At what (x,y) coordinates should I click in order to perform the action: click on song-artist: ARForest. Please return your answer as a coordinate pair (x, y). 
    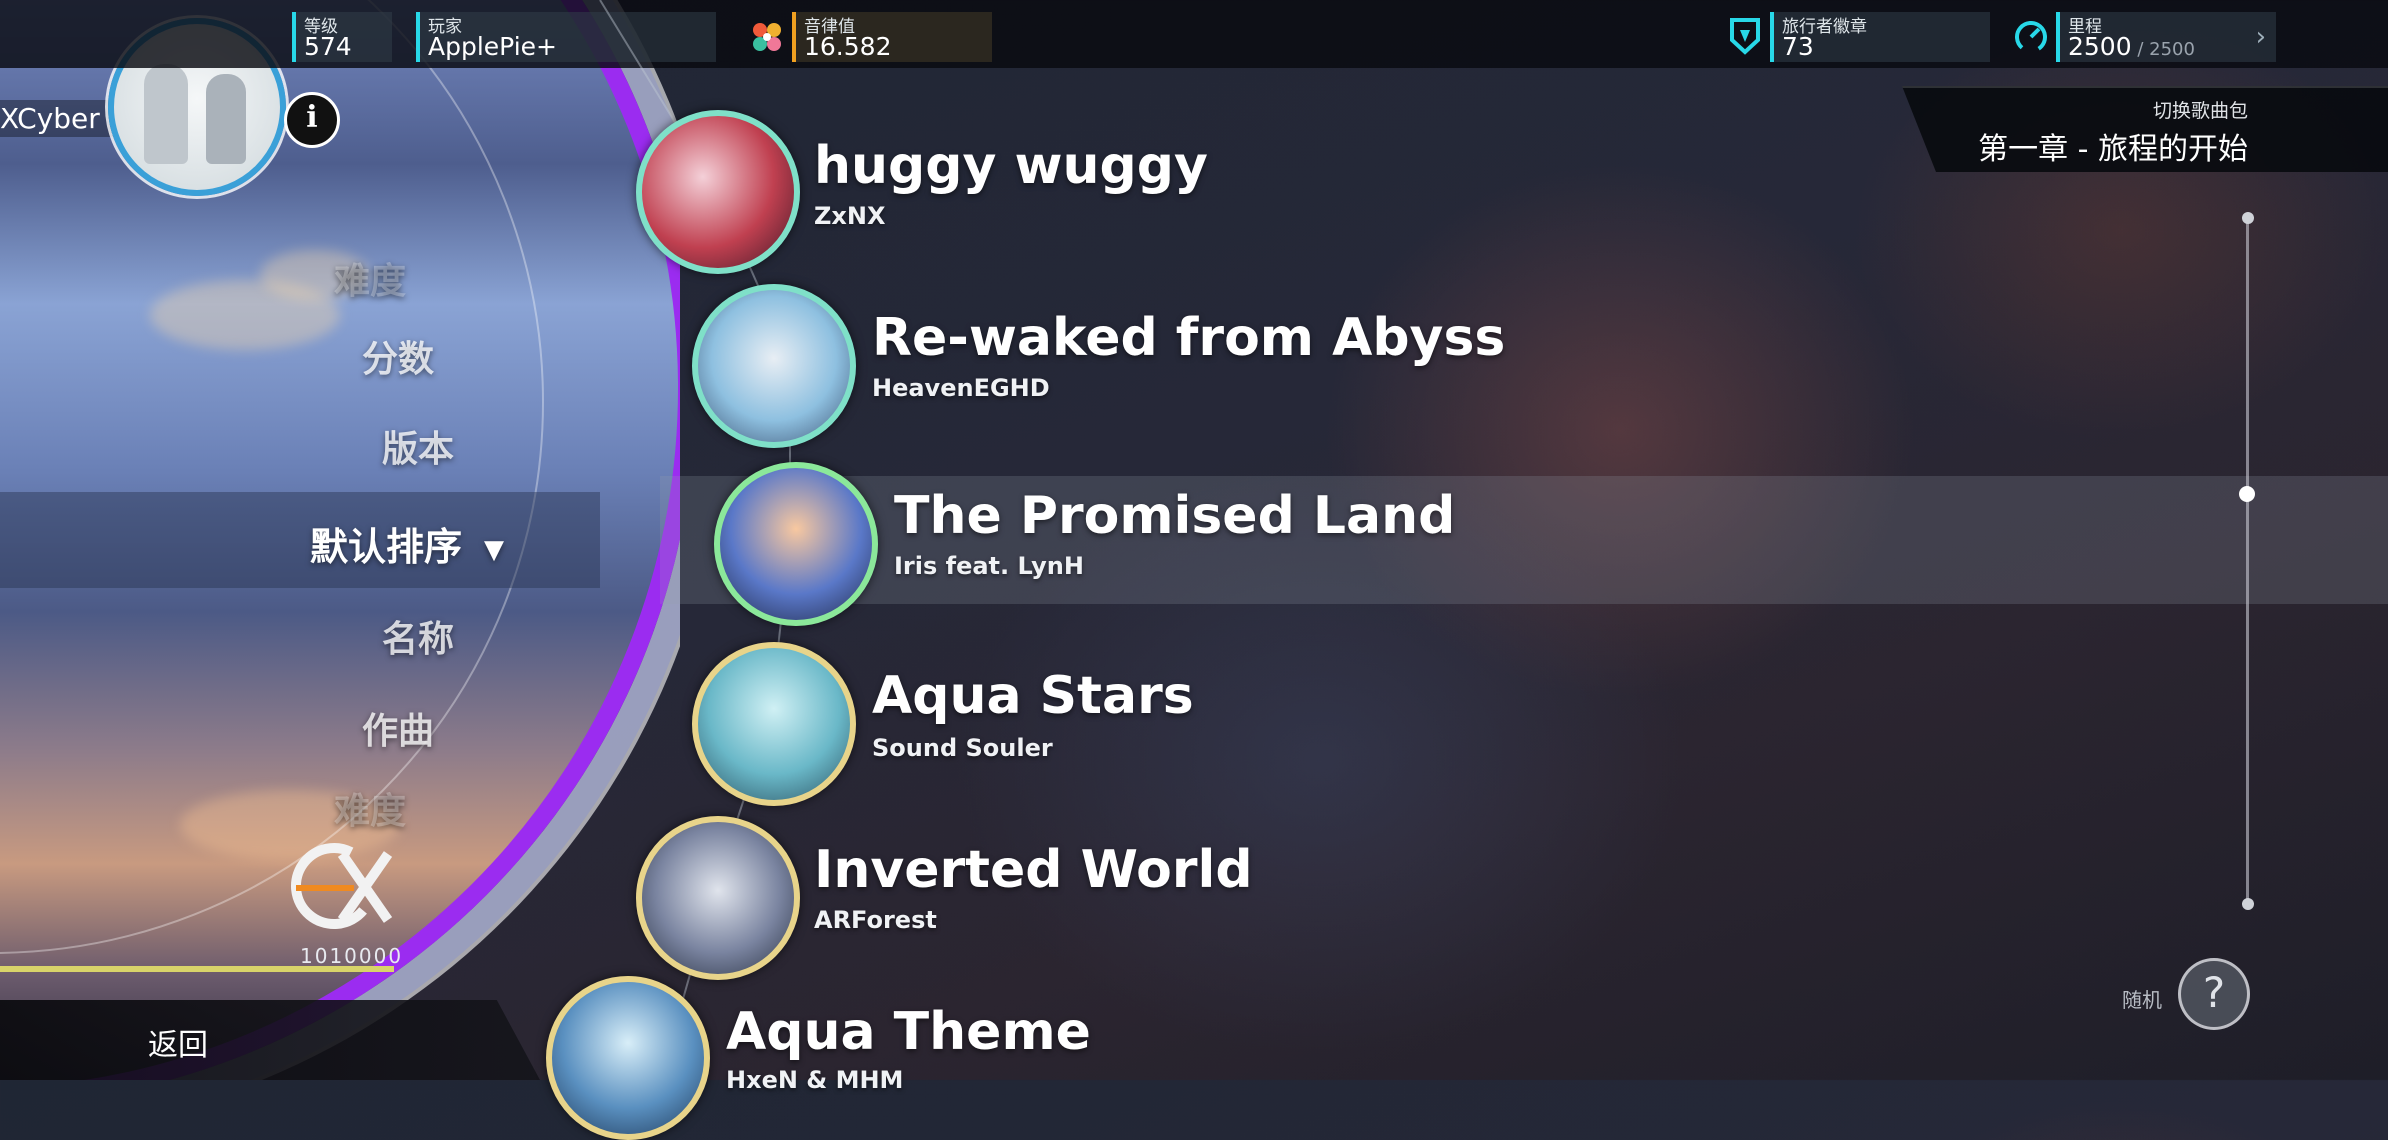
    Looking at the image, I should click on (875, 920).